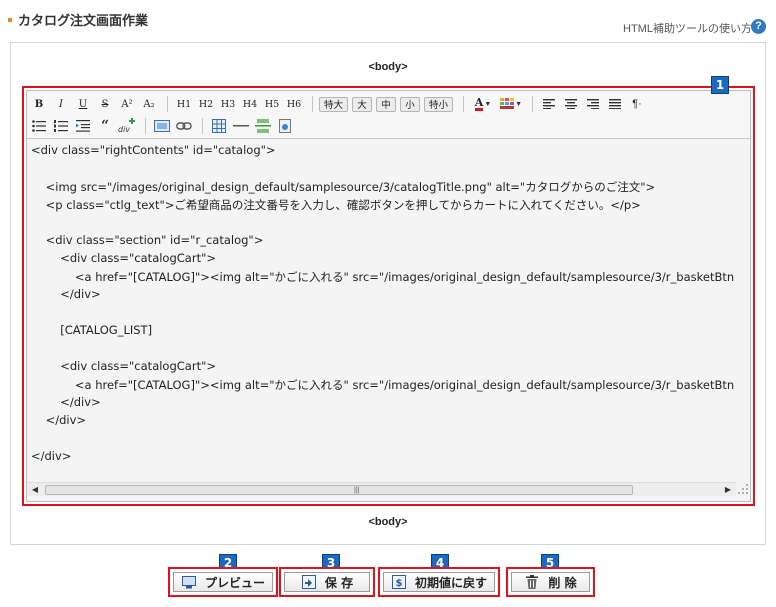 The width and height of the screenshot is (776, 607). Describe the element at coordinates (206, 104) in the screenshot. I see `h2-button: H2` at that location.